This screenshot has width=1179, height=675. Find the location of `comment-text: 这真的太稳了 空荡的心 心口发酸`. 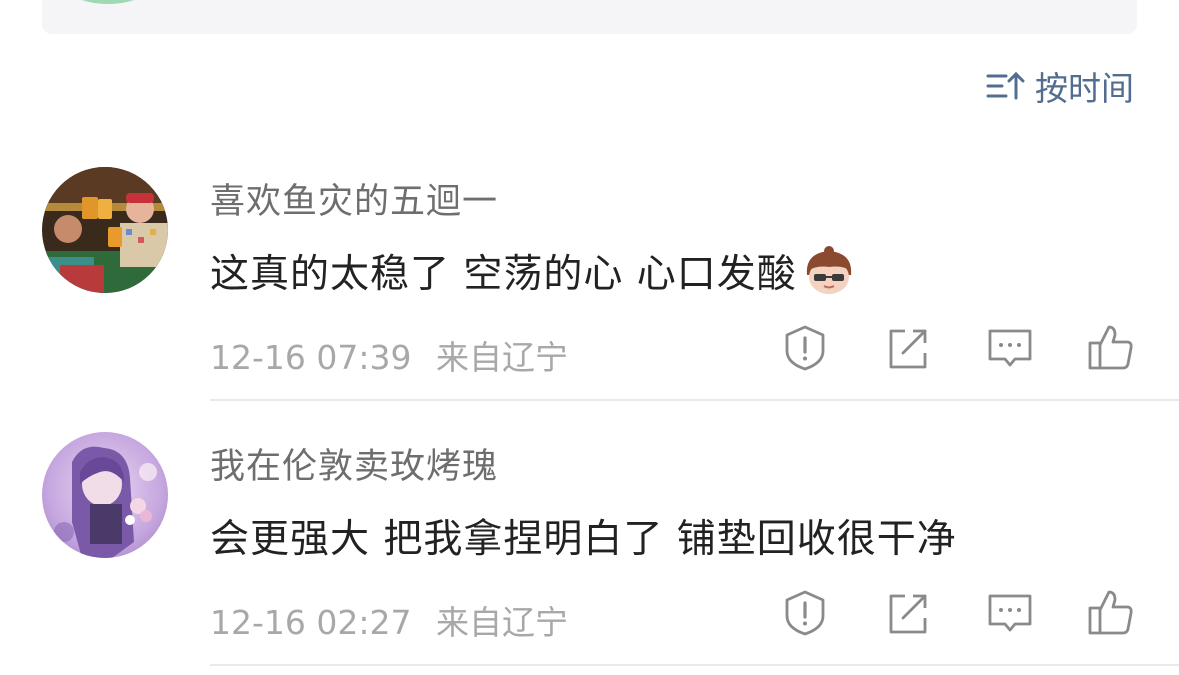

comment-text: 这真的太稳了 空荡的心 心口发酸 is located at coordinates (534, 271).